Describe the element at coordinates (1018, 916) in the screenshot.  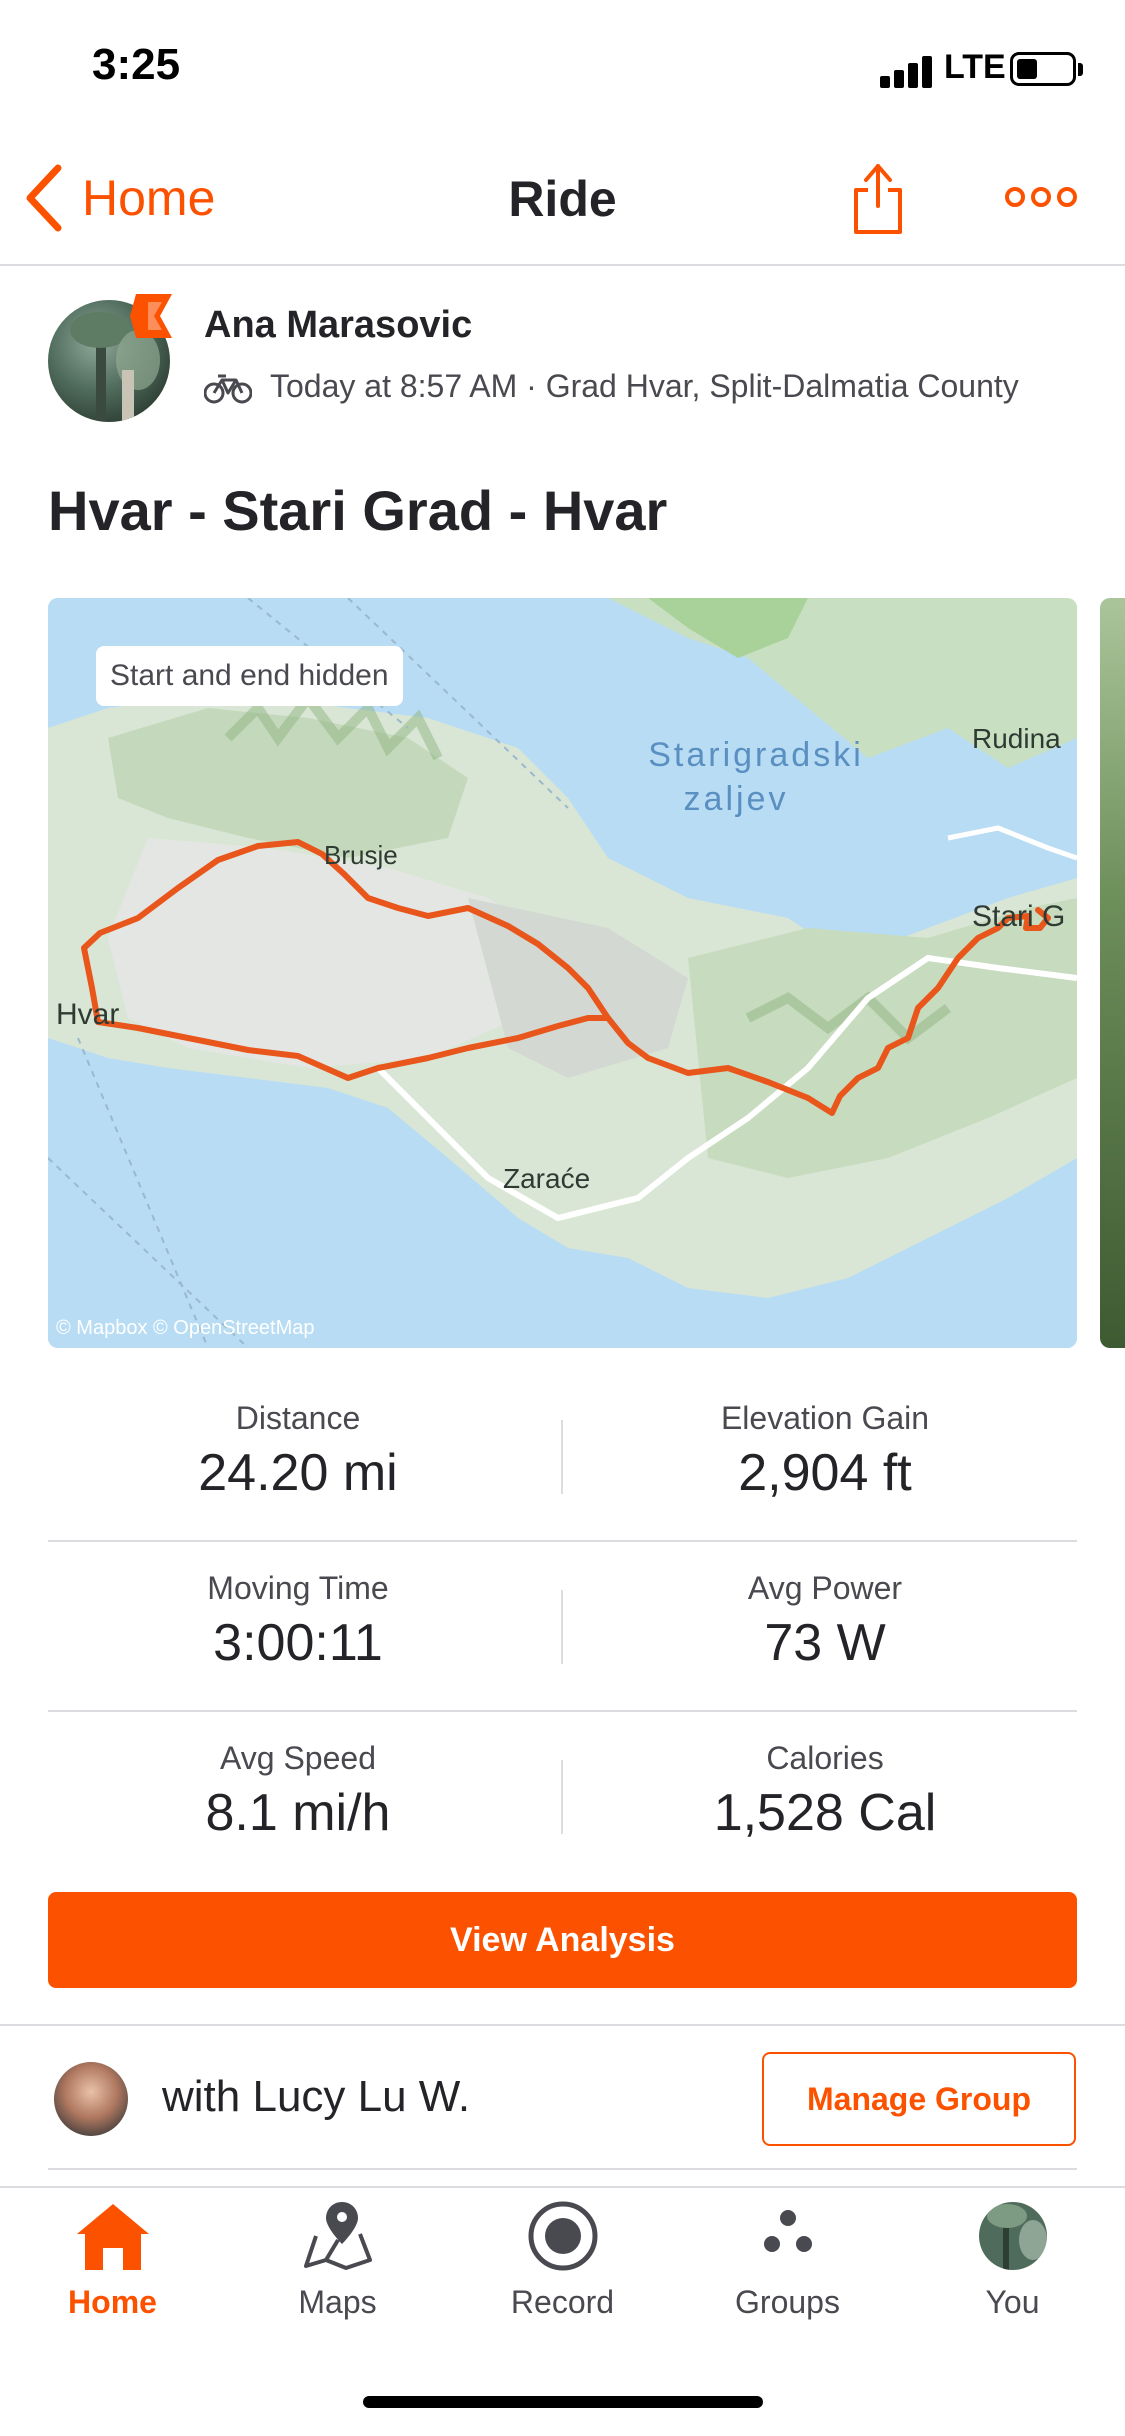
I see `map-label-stari-grad: Stari G` at that location.